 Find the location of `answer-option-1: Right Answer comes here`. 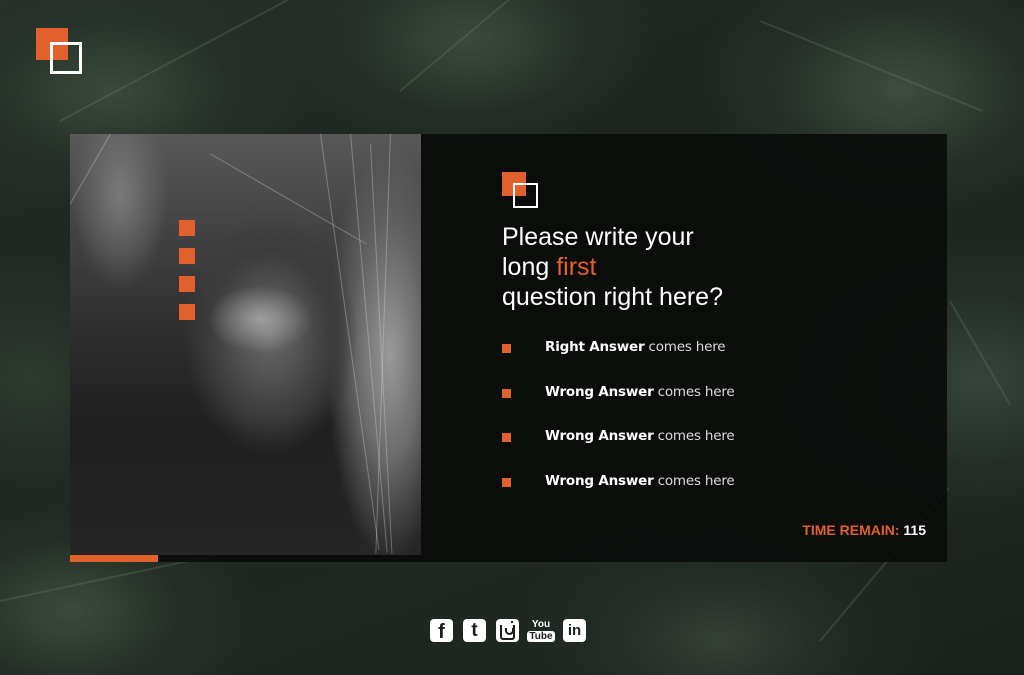

answer-option-1: Right Answer comes here is located at coordinates (614, 358).